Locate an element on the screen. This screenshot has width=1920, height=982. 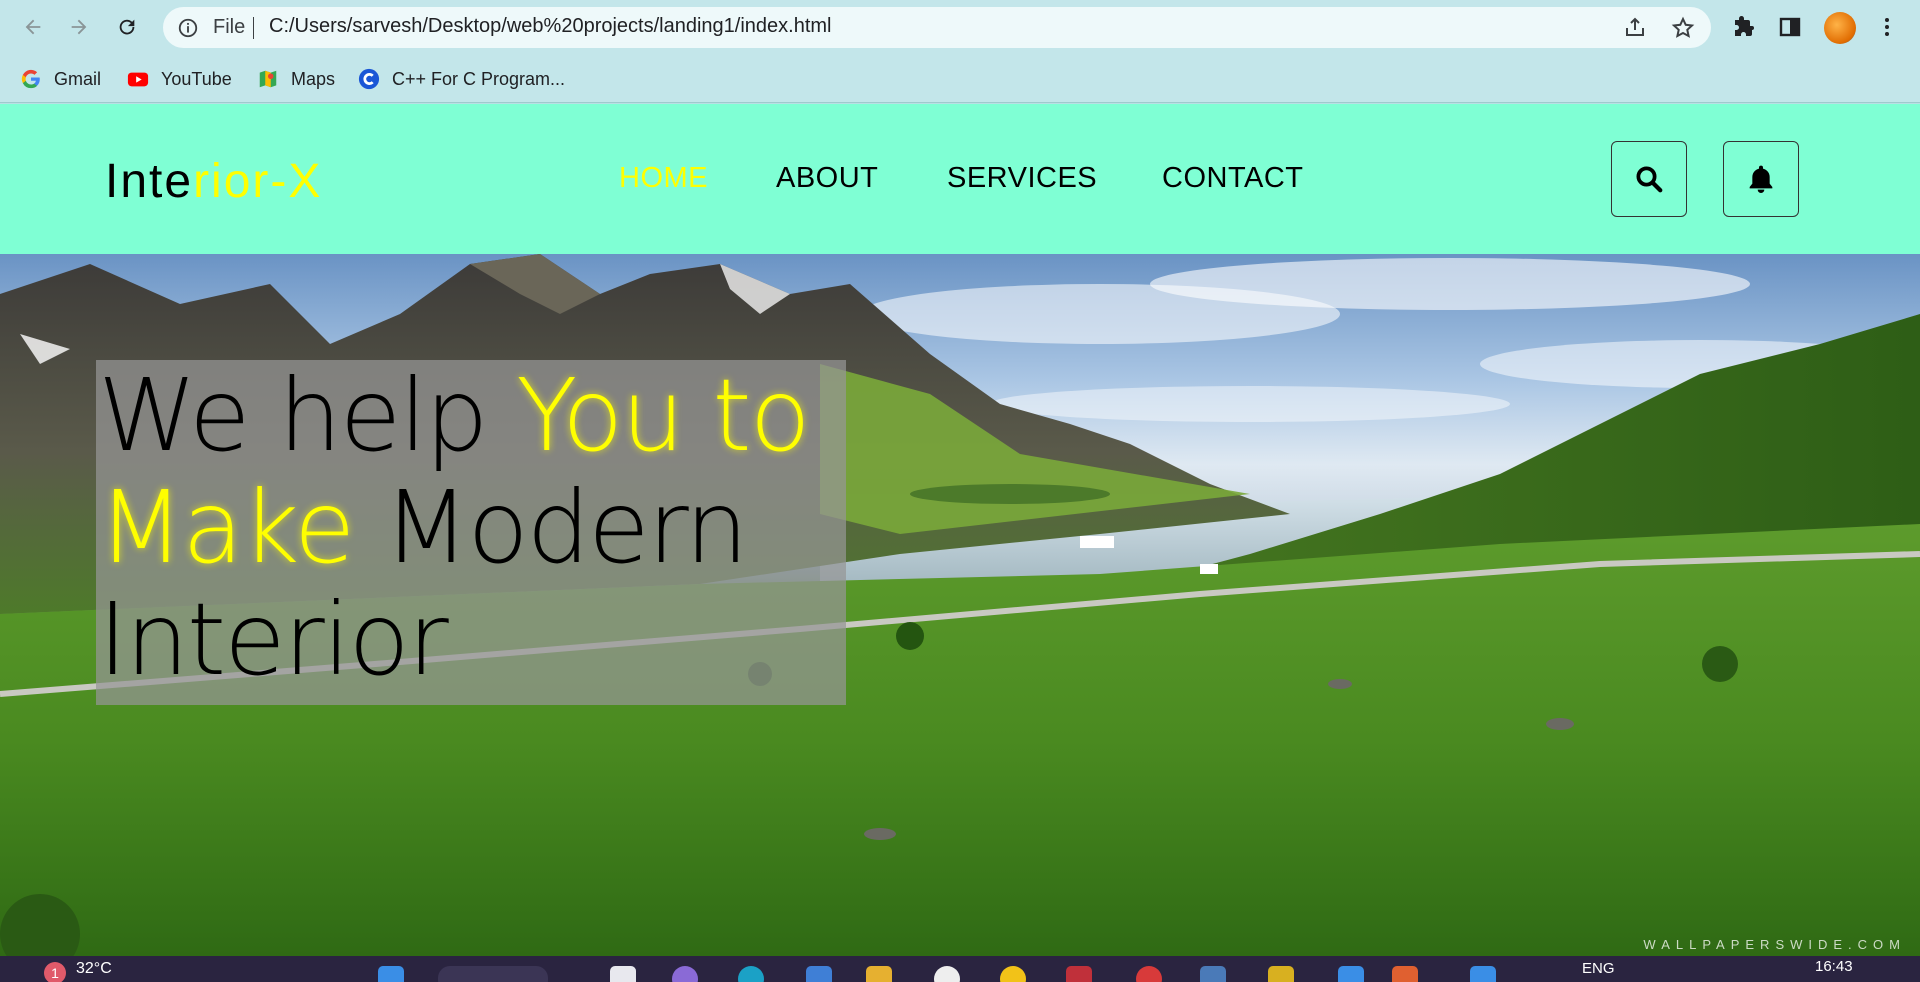
nav-home: HOME is located at coordinates (663, 178).